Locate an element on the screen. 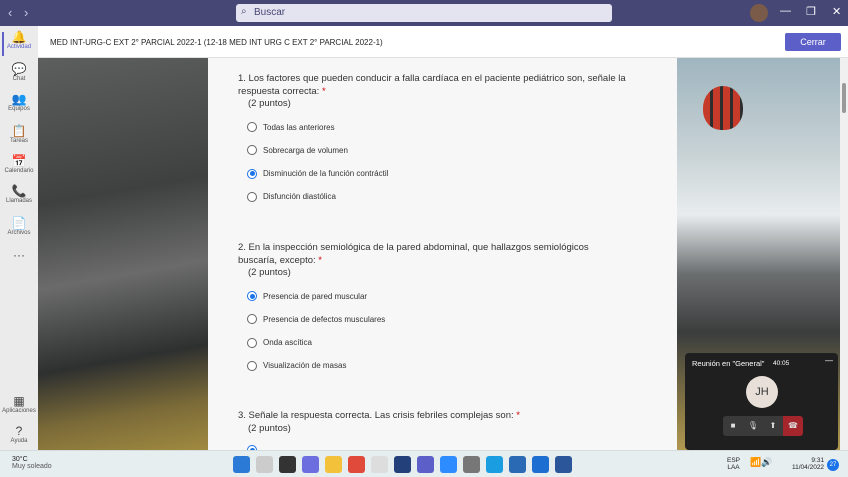 This screenshot has height=477, width=848. mail-icon is located at coordinates (540, 464).